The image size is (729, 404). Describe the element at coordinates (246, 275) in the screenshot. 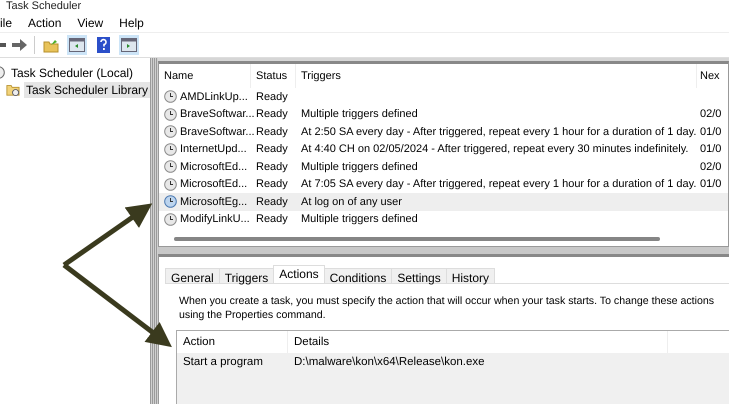

I see `tab: Triggers` at that location.